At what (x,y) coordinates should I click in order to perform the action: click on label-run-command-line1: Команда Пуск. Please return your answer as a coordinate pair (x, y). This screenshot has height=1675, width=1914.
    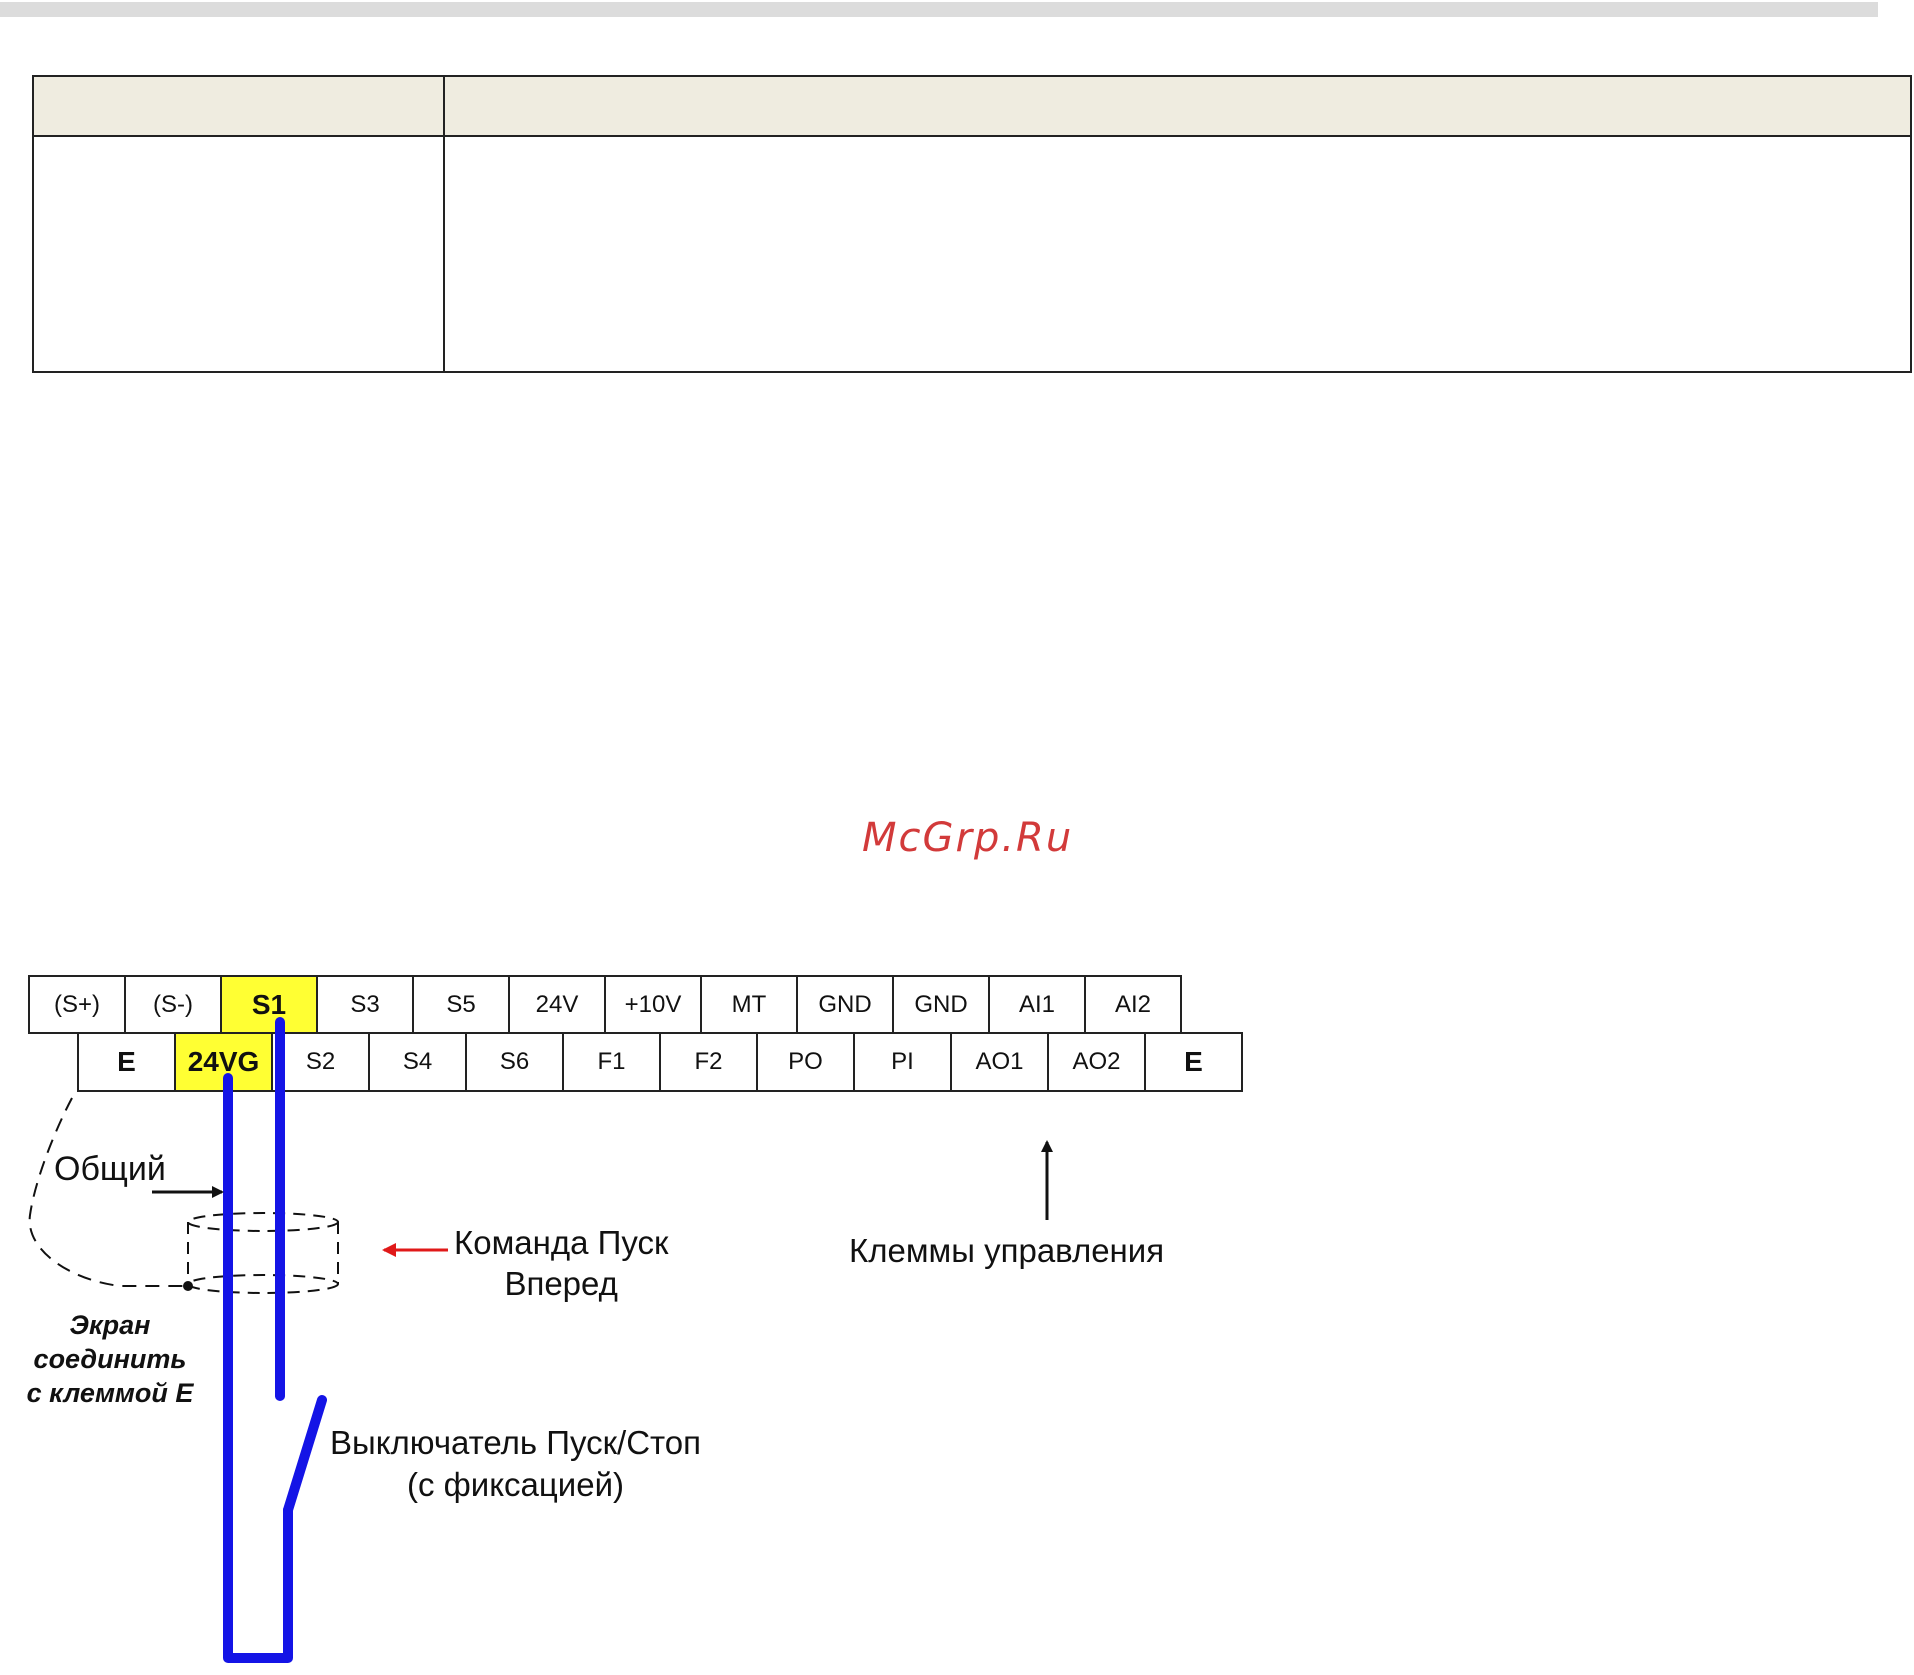
    Looking at the image, I should click on (561, 1242).